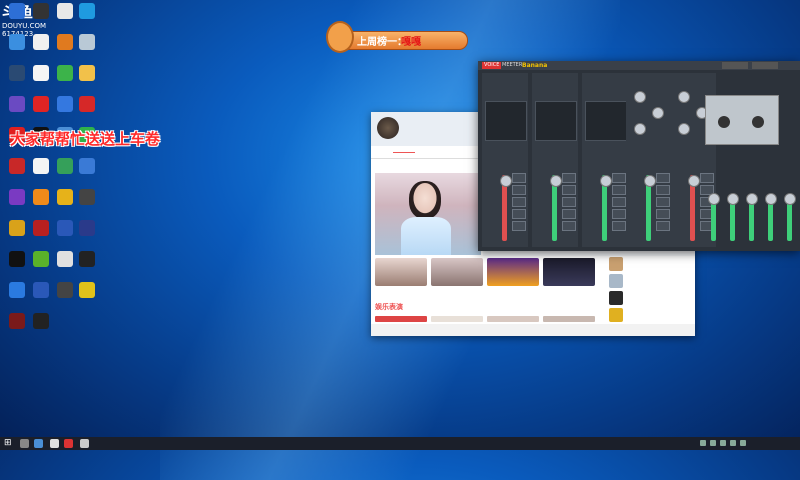  What do you see at coordinates (404, 40) in the screenshot?
I see `rank-pill: 上周榜一： 嘎嘎` at bounding box center [404, 40].